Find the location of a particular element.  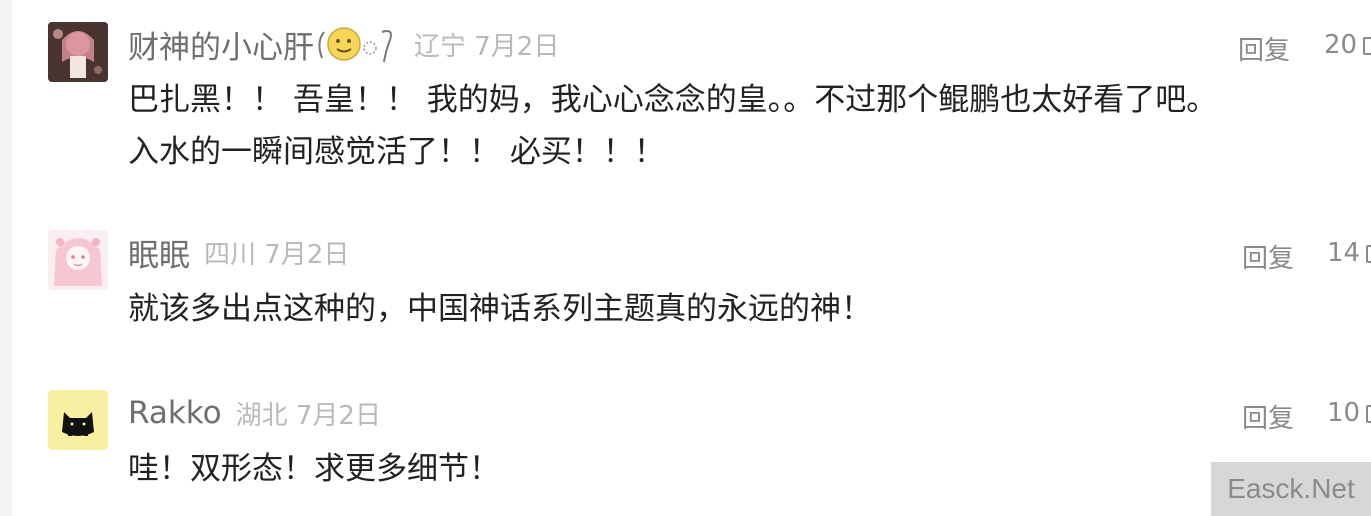

comment-text-line: 就该多出点这种的，中国神话系列主题真的永远的神！ is located at coordinates (500, 309).